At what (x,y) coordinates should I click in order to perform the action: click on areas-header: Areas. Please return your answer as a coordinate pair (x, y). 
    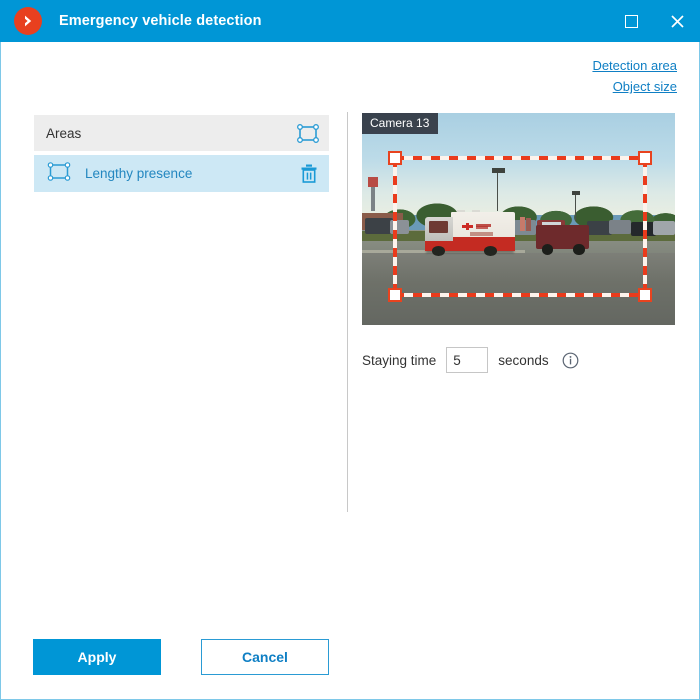
    Looking at the image, I should click on (181, 133).